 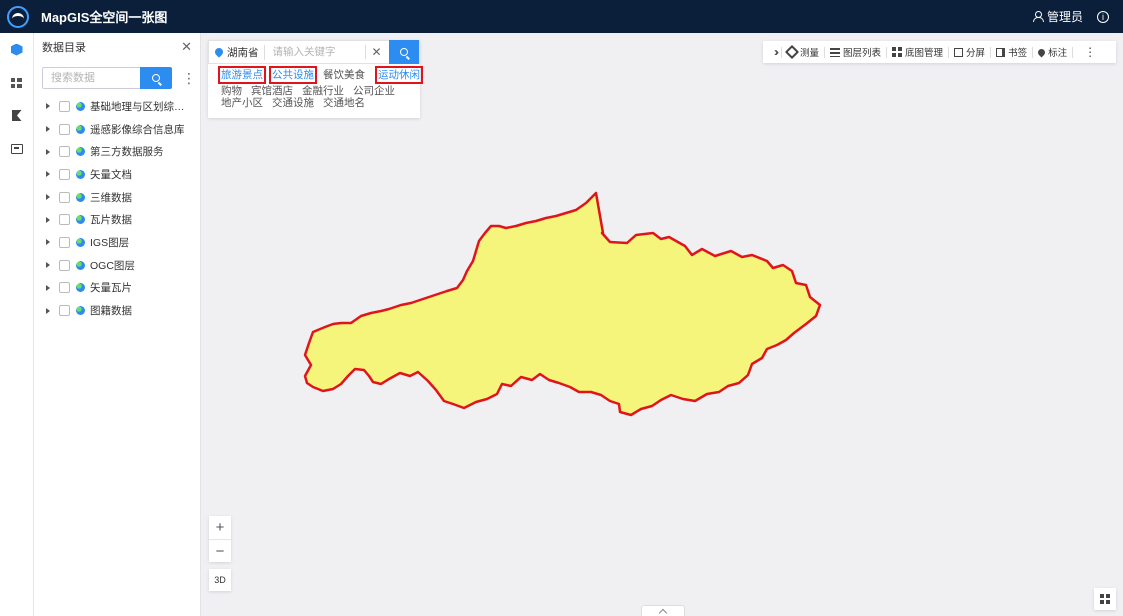 What do you see at coordinates (117, 265) in the screenshot?
I see `tree-item: OGC图层` at bounding box center [117, 265].